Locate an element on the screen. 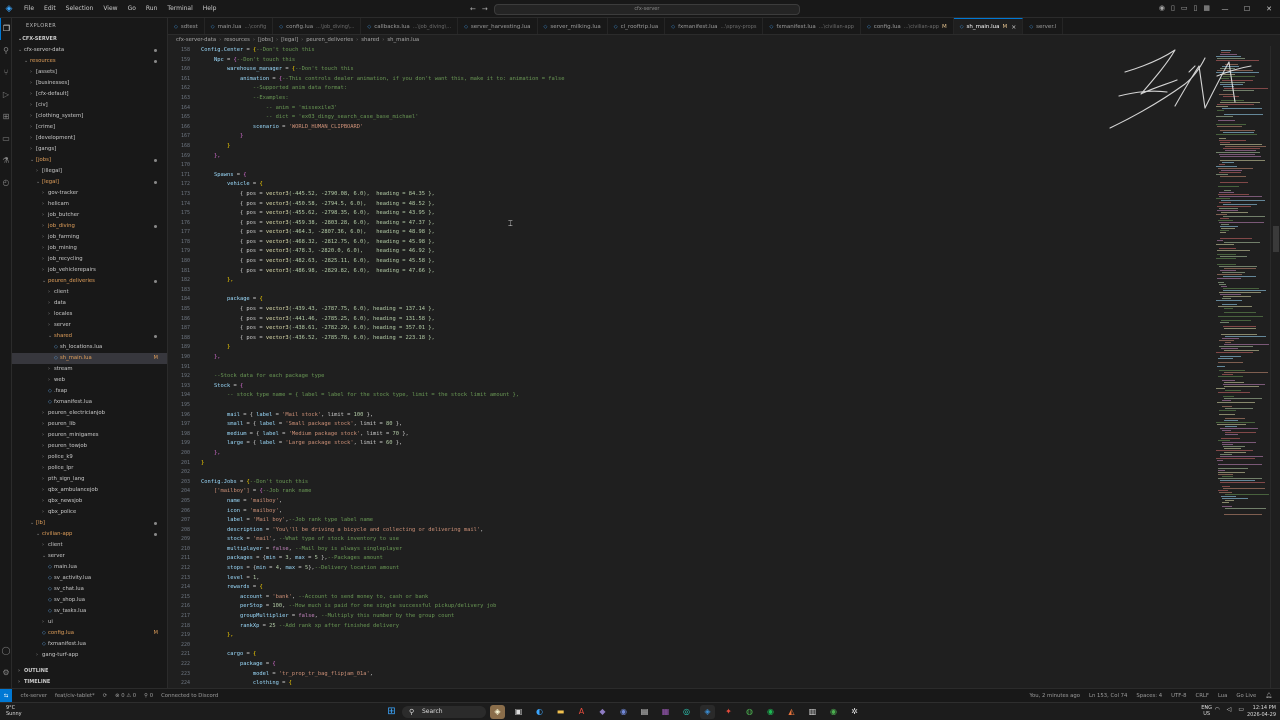  breadcrumb-item: shared is located at coordinates (370, 40).